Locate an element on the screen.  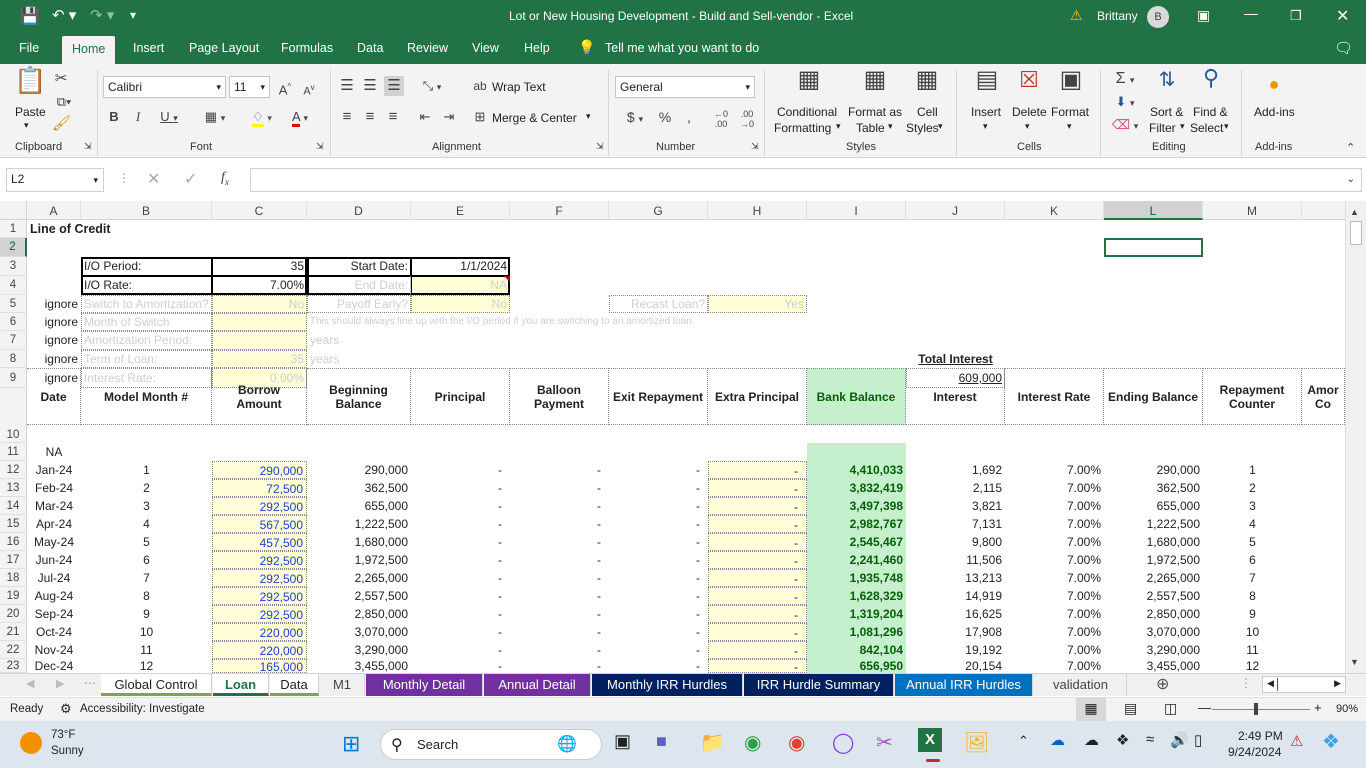
chrome-profile-icon: ◉ is located at coordinates (752, 742).